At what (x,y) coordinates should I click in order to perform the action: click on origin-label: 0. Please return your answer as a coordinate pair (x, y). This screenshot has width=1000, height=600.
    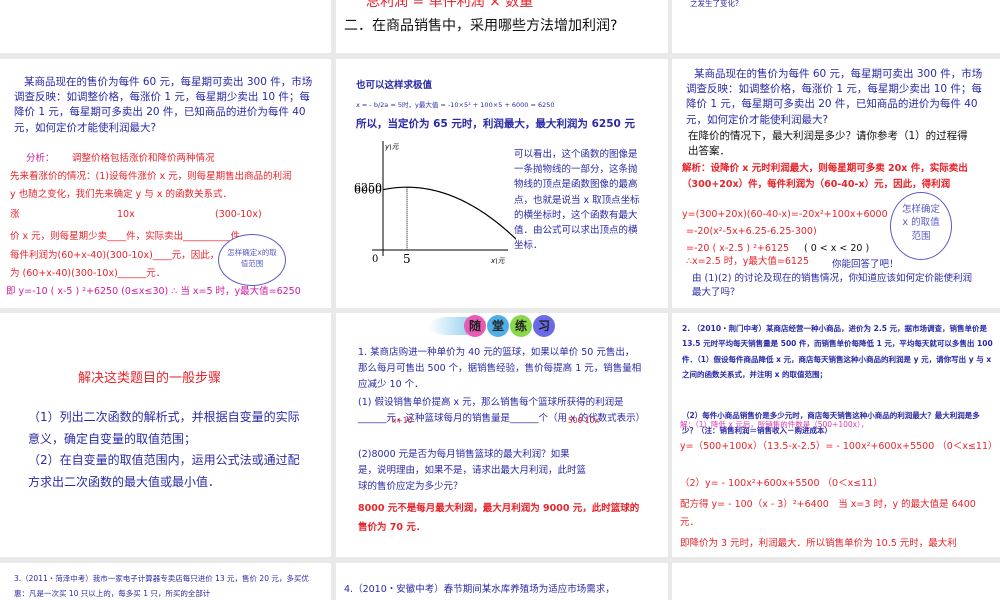
    Looking at the image, I should click on (375, 259).